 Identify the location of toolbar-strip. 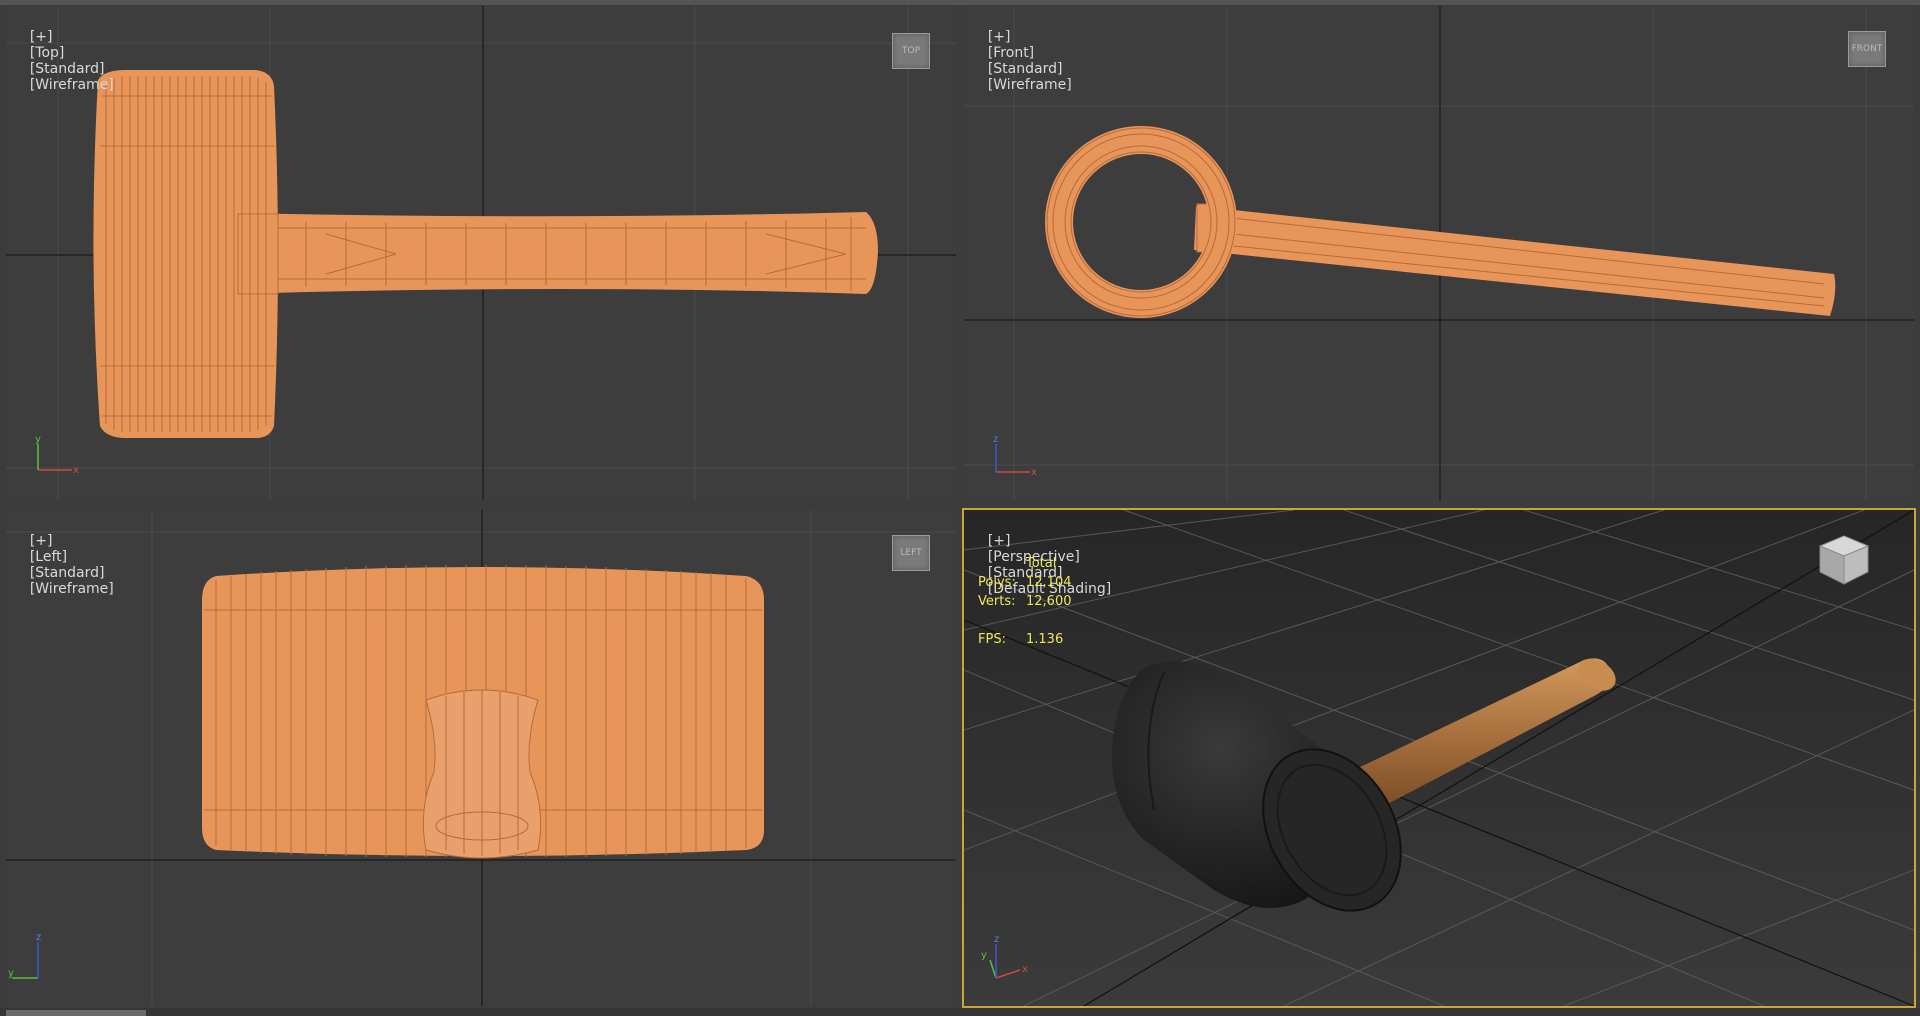
(960, 2).